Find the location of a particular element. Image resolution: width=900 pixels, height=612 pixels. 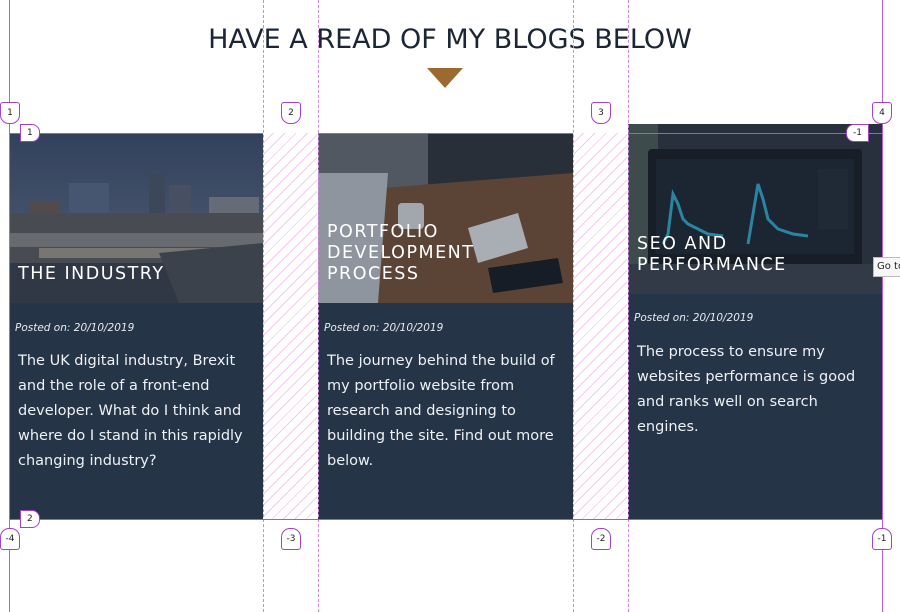

grid-column-marker: -2 is located at coordinates (601, 539).